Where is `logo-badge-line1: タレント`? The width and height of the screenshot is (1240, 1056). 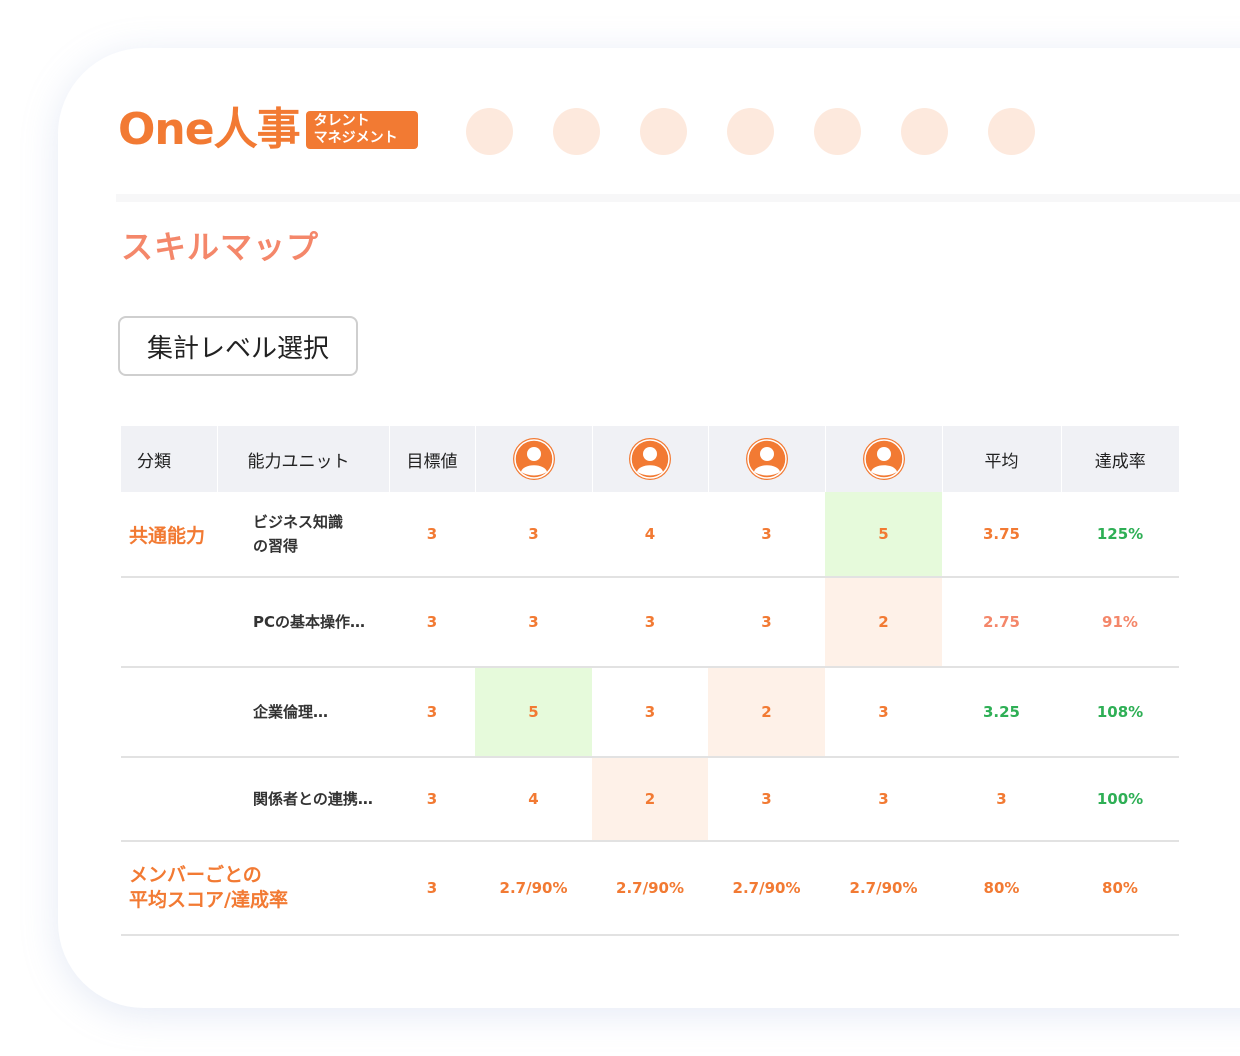
logo-badge-line1: タレント is located at coordinates (341, 121).